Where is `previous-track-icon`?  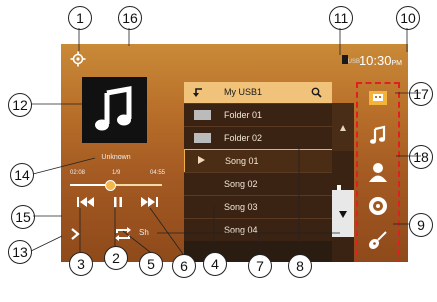
previous-track-icon is located at coordinates (86, 202).